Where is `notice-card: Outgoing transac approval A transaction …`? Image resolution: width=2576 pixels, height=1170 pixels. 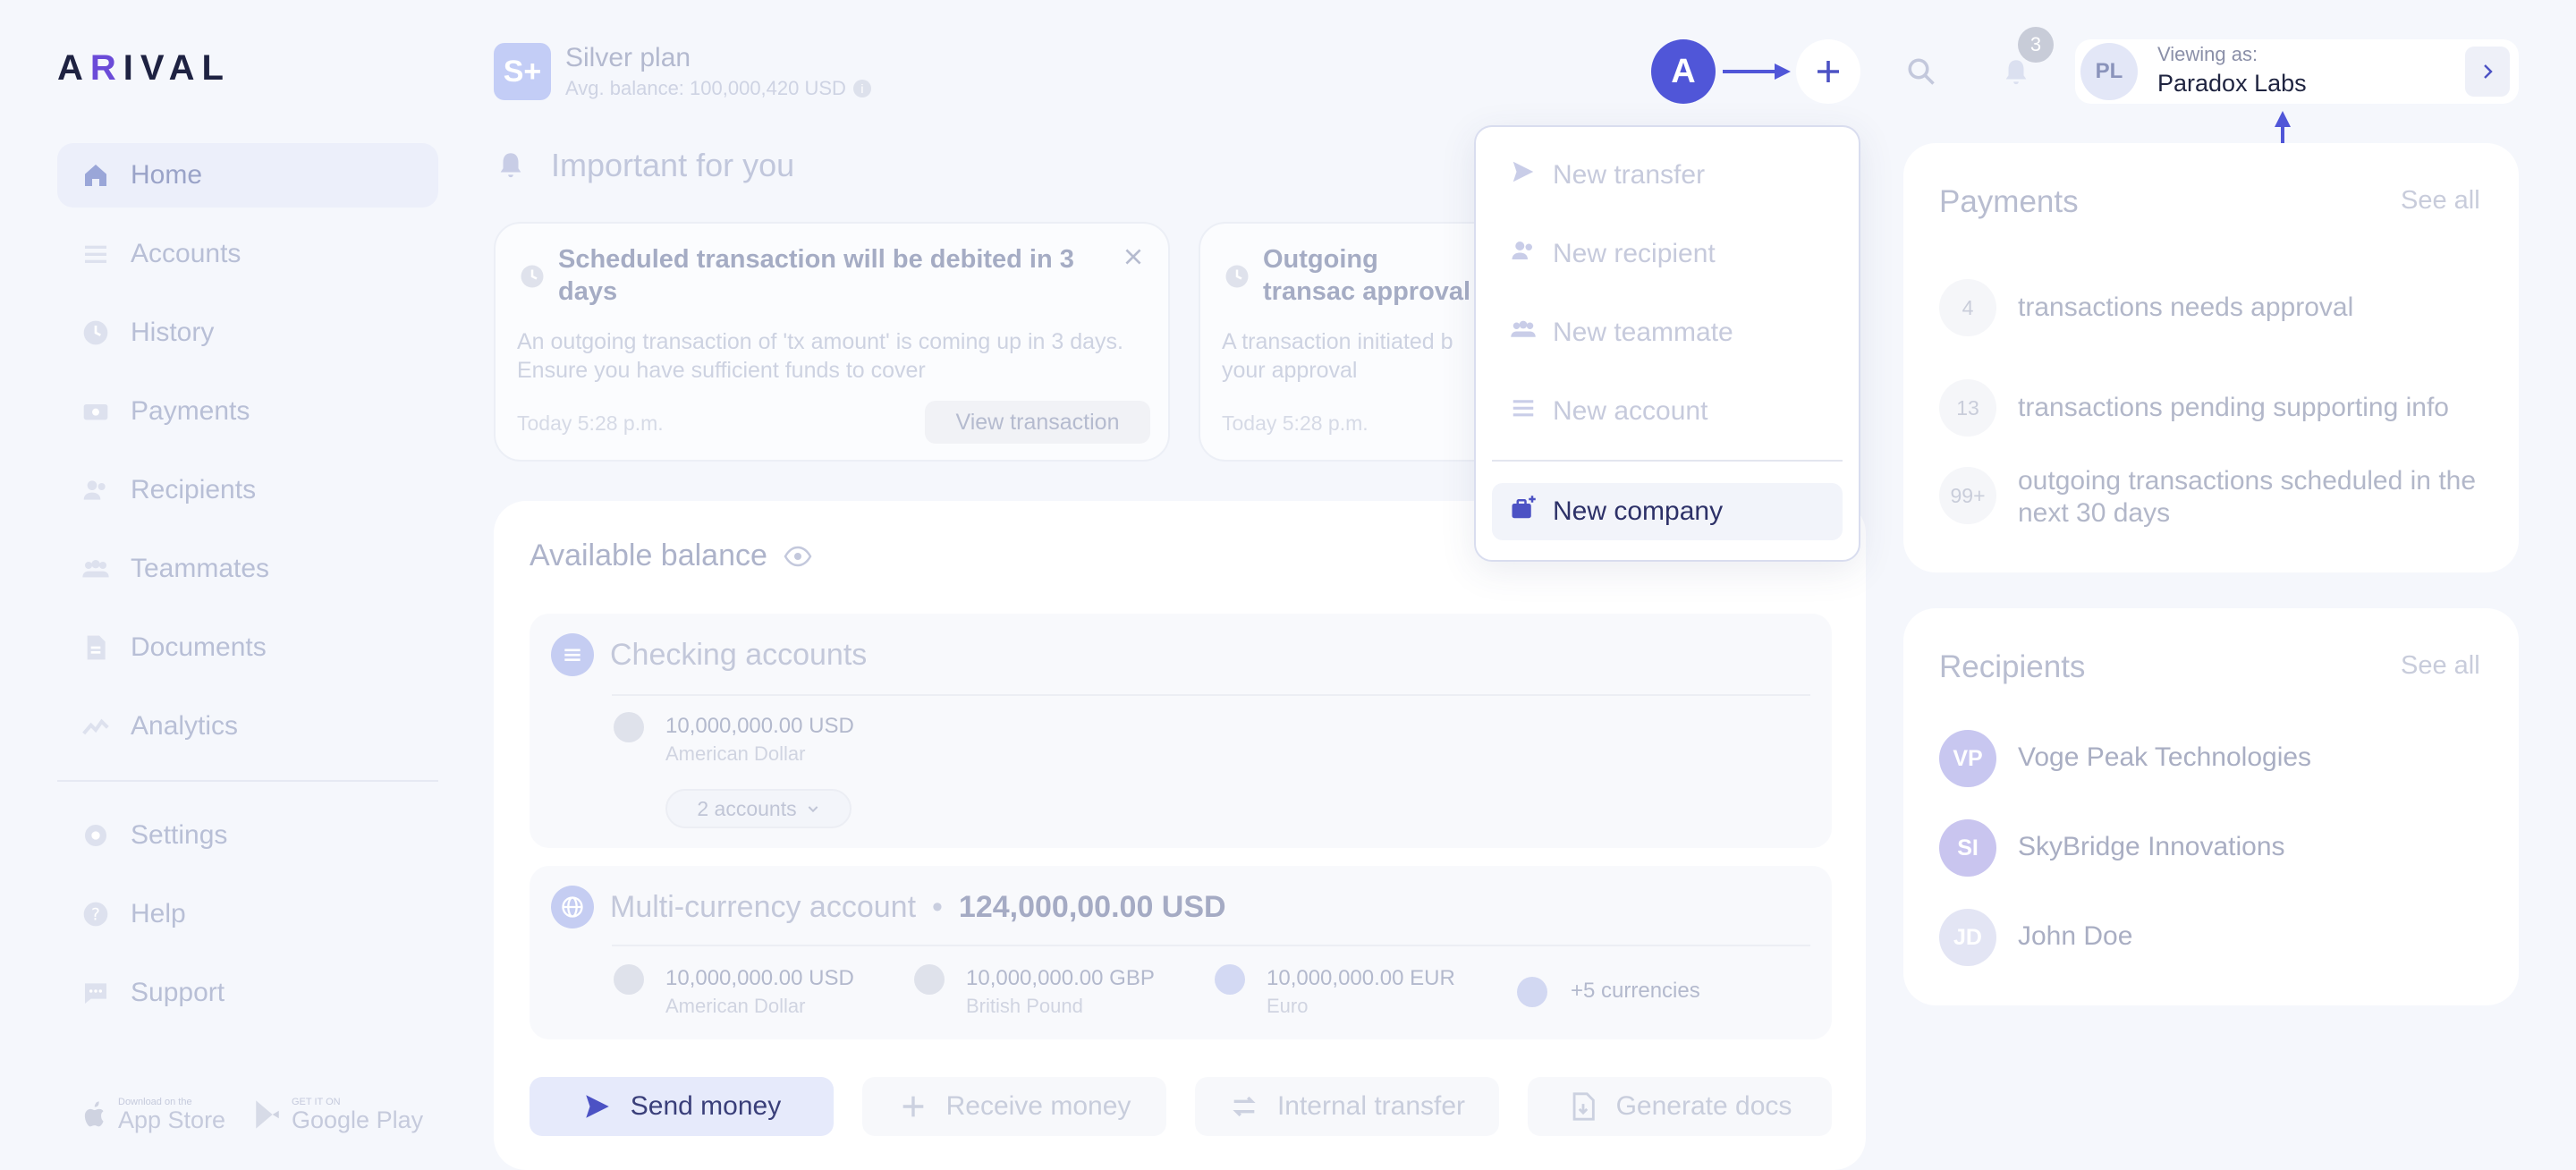 notice-card: Outgoing transac approval A transaction … is located at coordinates (1351, 342).